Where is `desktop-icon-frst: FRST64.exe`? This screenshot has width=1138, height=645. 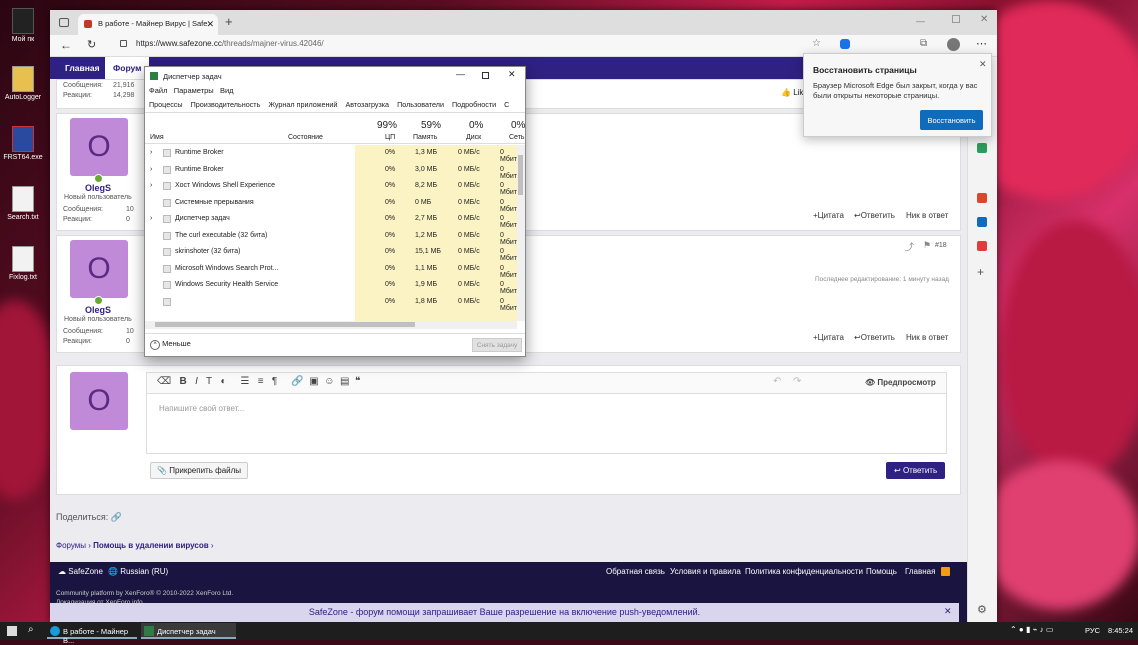 desktop-icon-frst: FRST64.exe is located at coordinates (23, 143).